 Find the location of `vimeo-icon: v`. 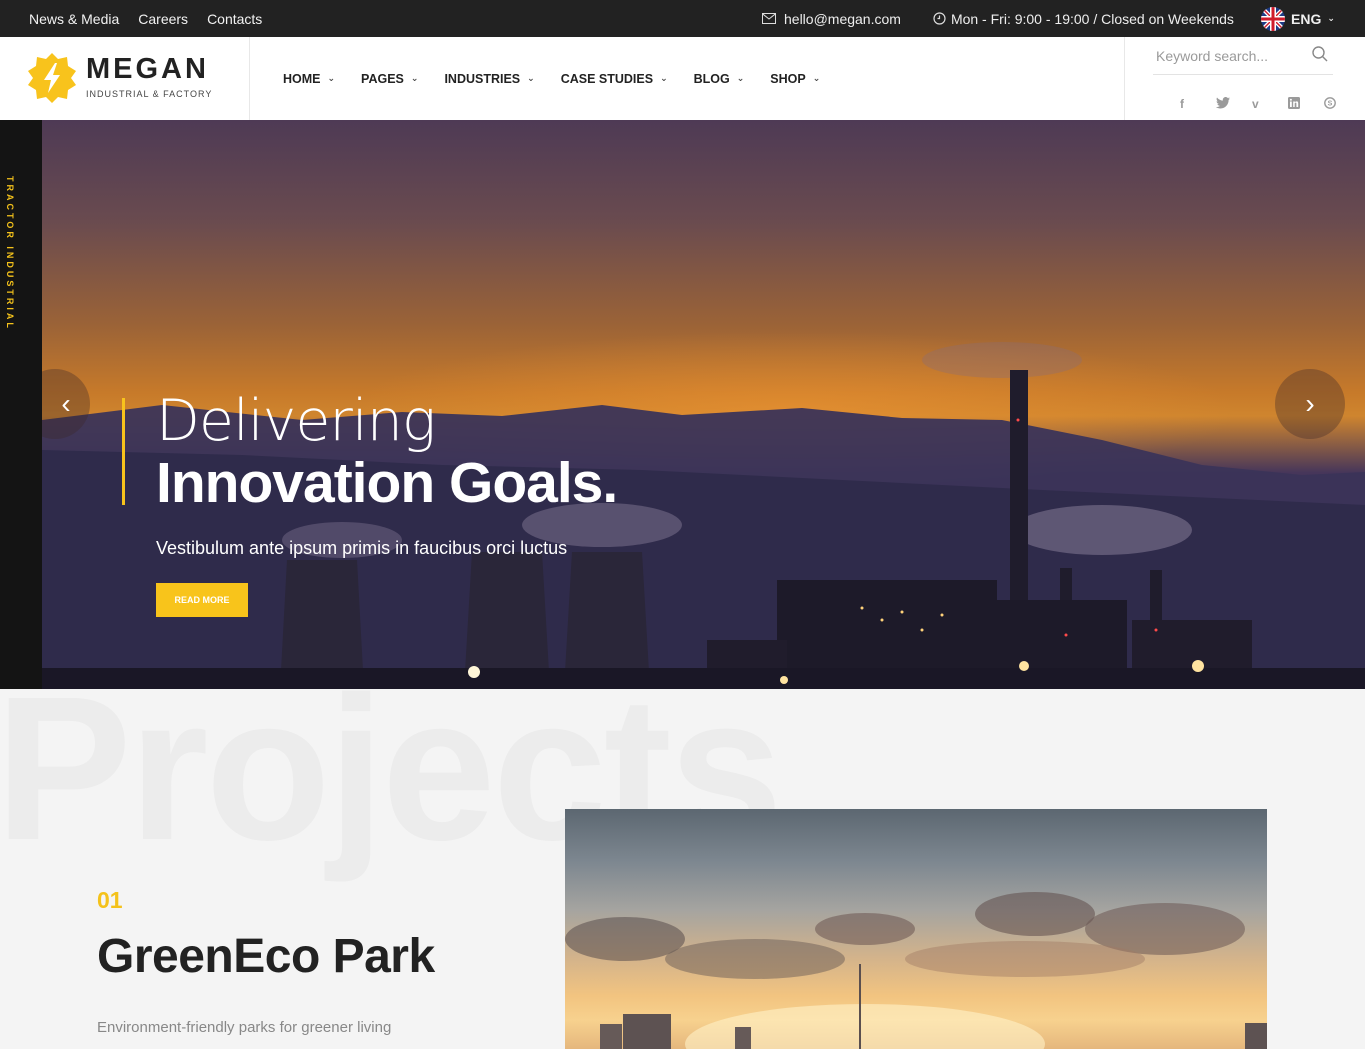

vimeo-icon: v is located at coordinates (1270, 104).